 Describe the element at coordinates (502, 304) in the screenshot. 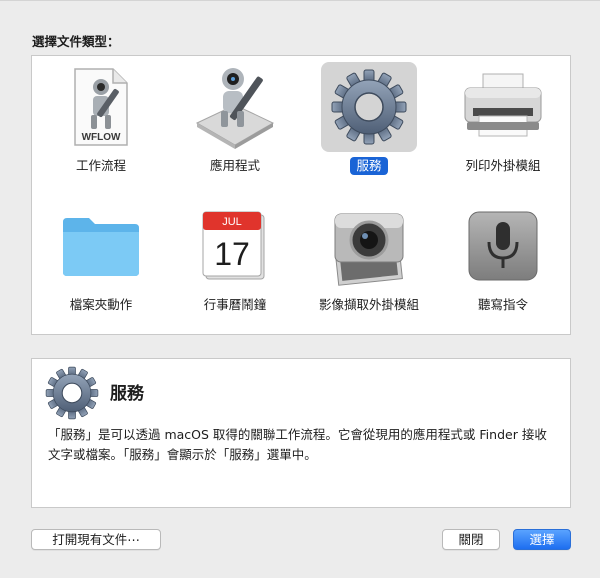

I see `type-label-dictation-command: 聽寫指令` at that location.